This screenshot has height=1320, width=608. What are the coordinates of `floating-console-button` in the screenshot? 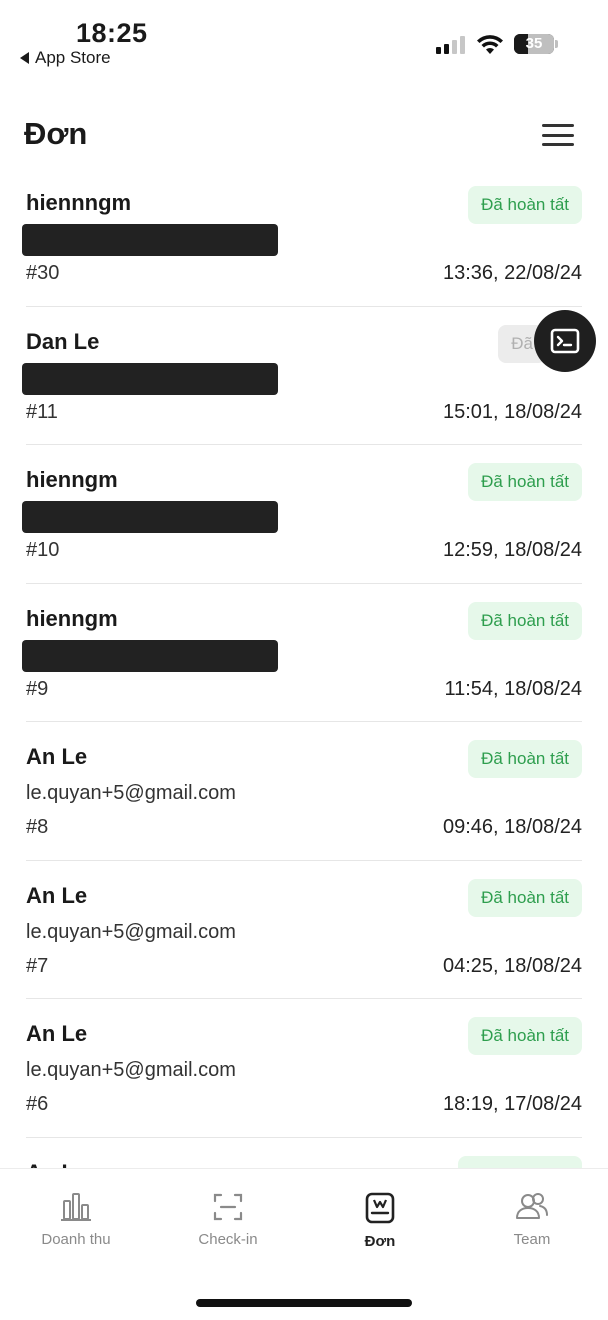 It's located at (565, 341).